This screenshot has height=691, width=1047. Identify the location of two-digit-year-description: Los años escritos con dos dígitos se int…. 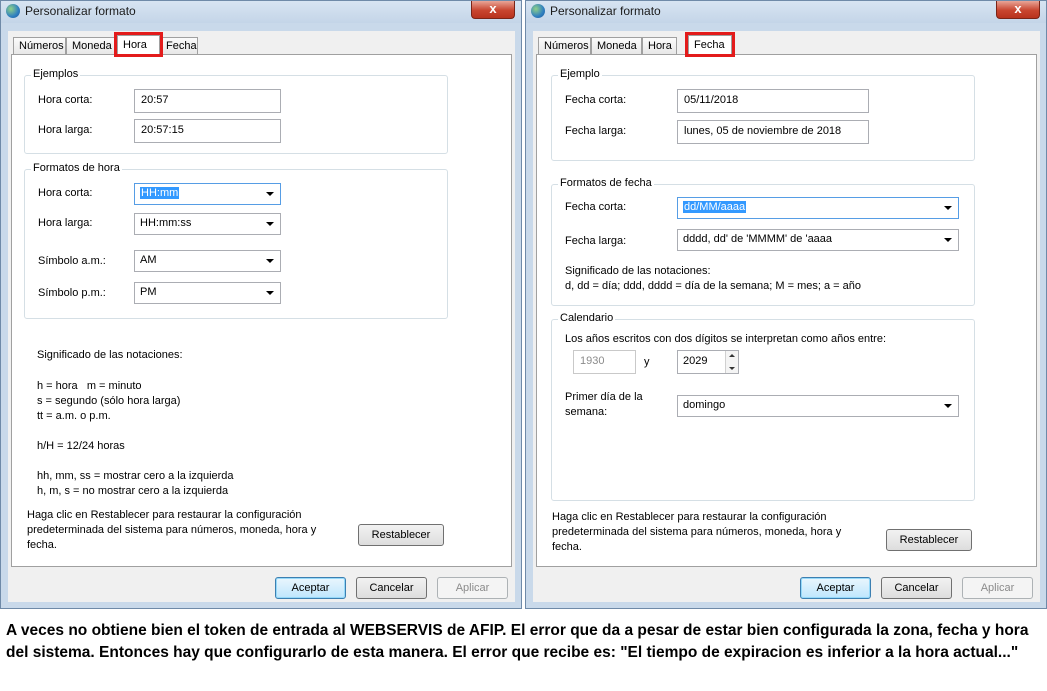
(726, 339).